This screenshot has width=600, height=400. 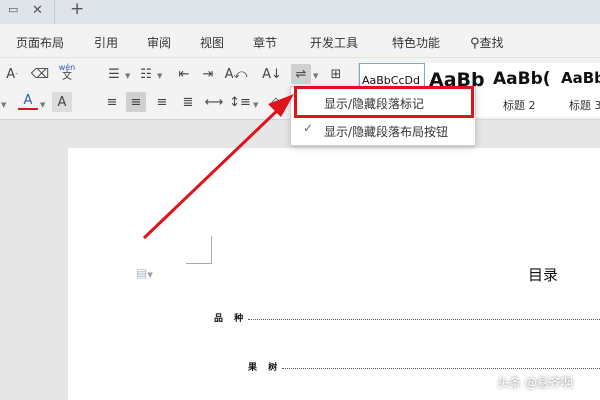 I want to click on annotation-arrow-head, so click(x=281, y=105).